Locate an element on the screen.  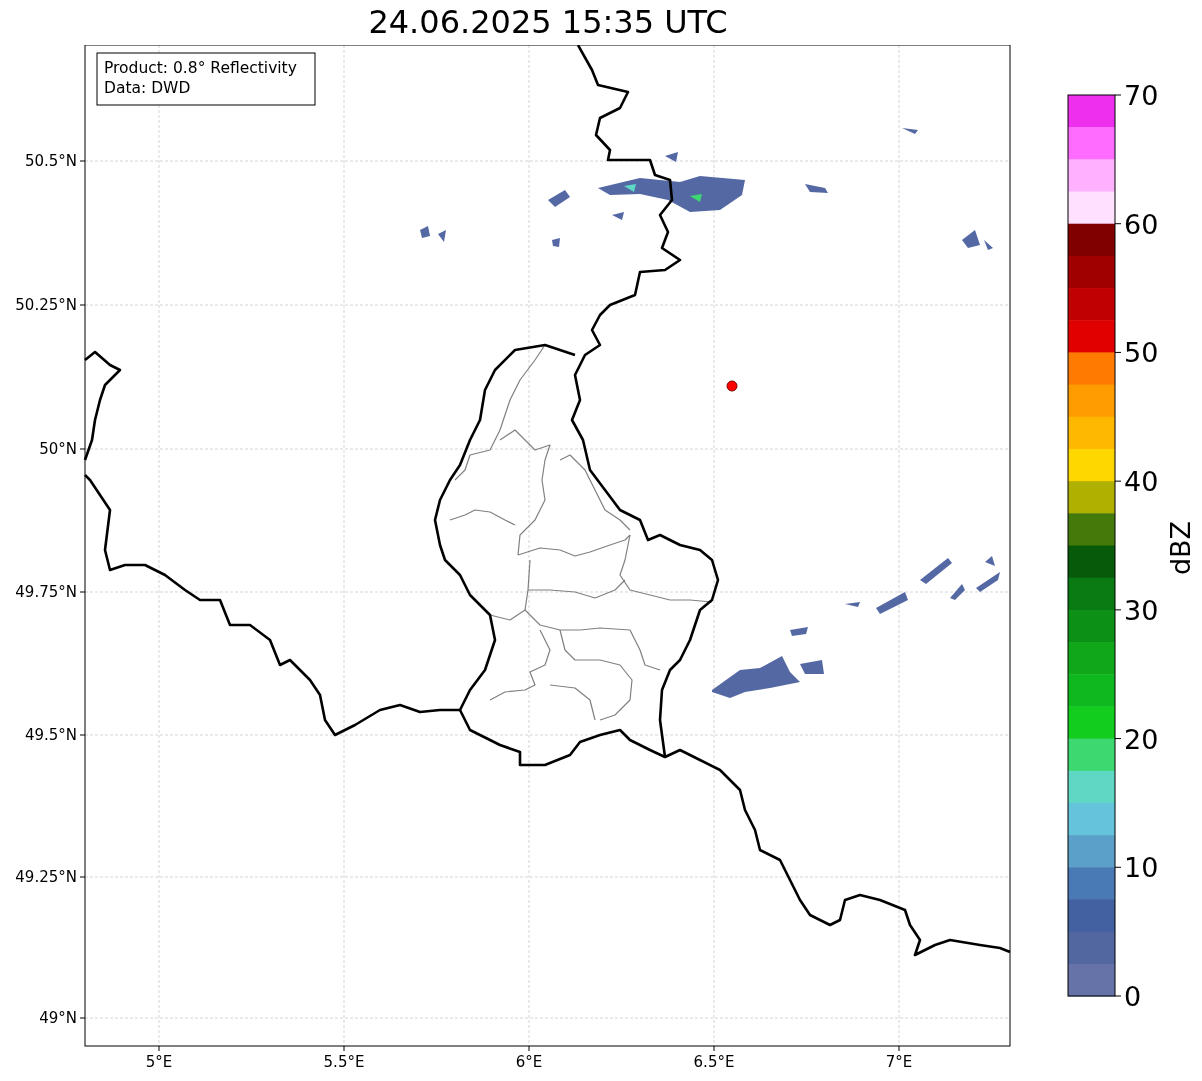
axis-tick-label: 50.25°N is located at coordinates (46, 305).